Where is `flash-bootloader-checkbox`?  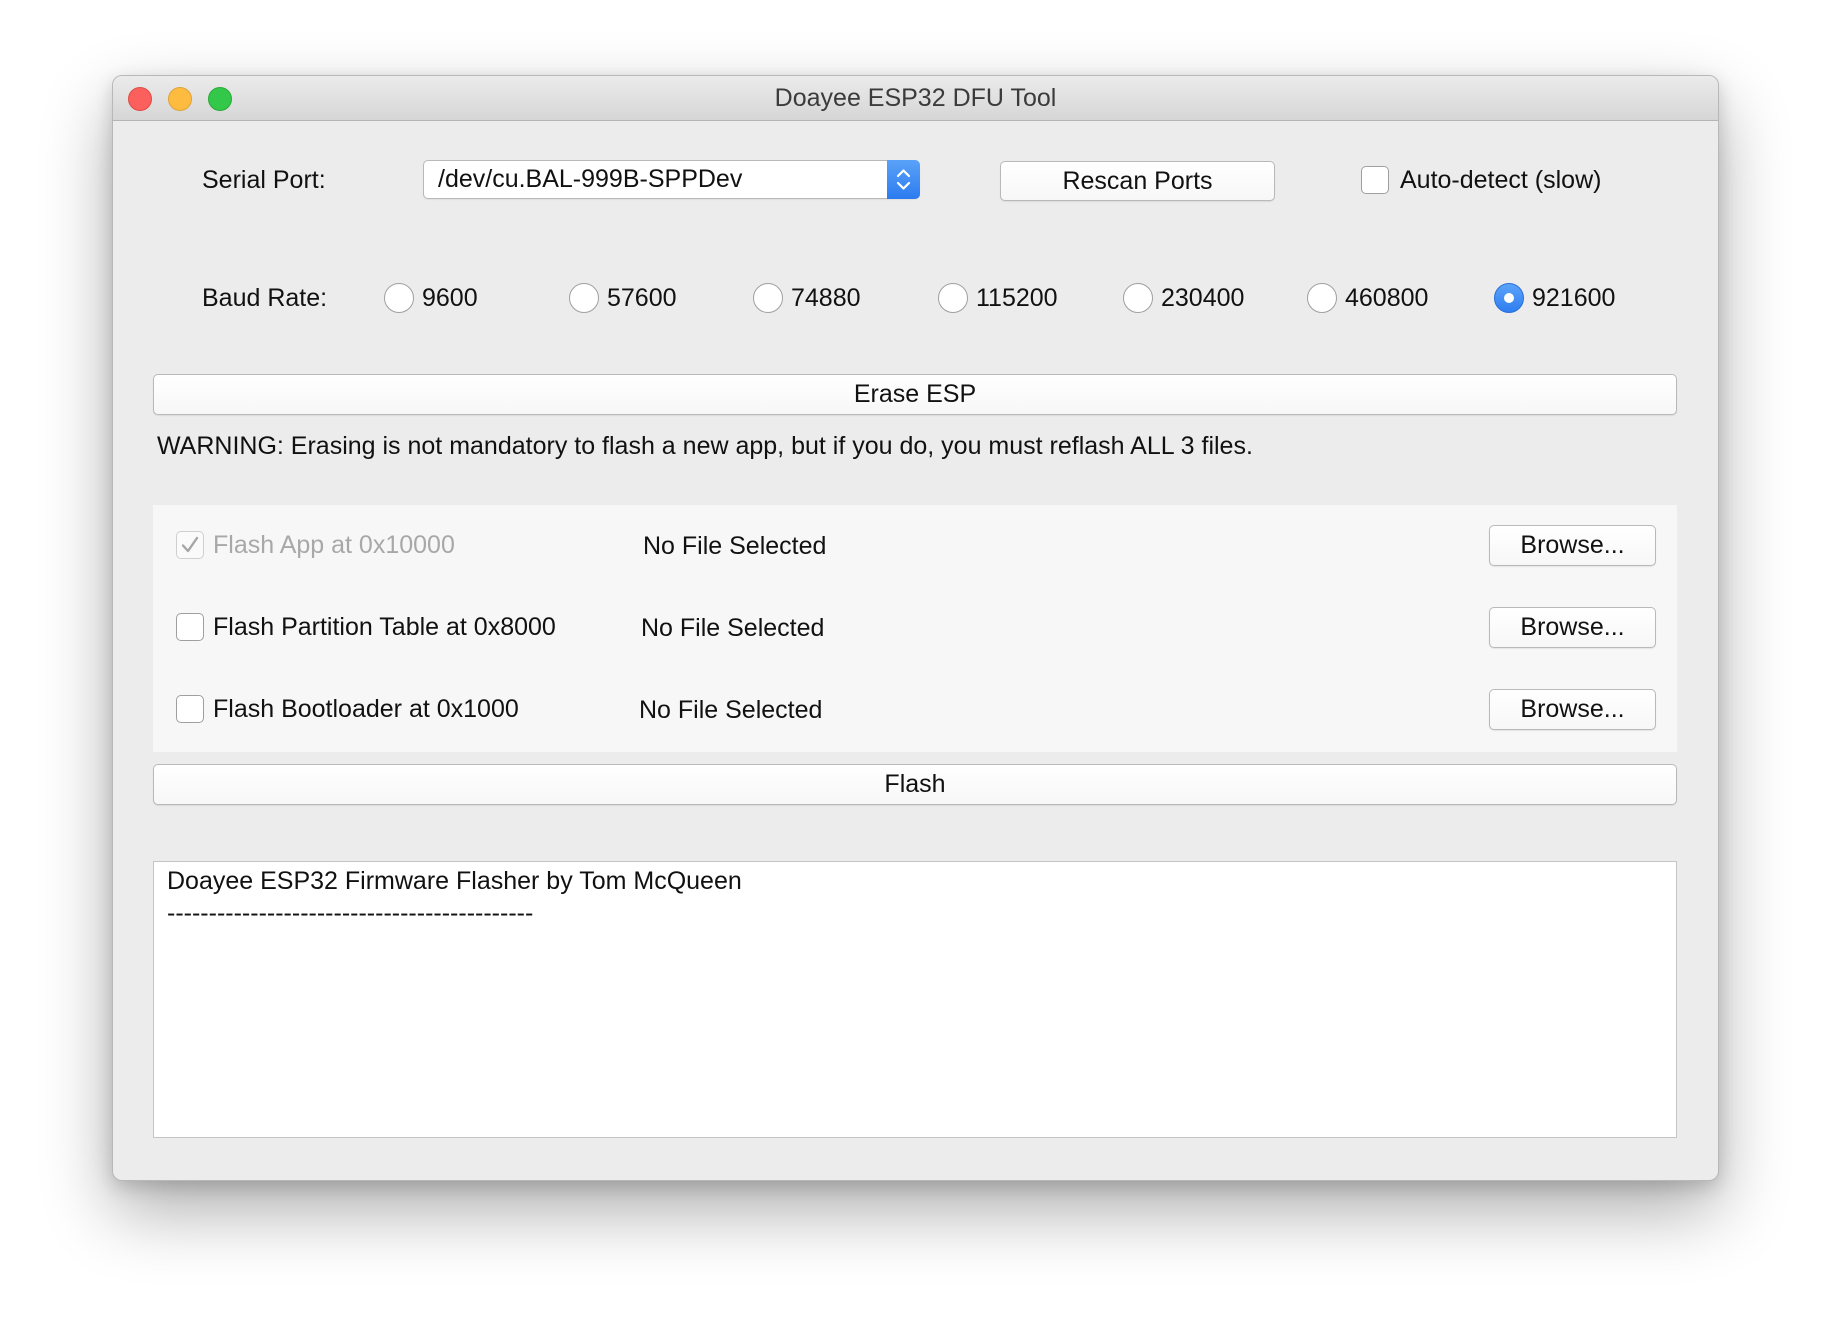 flash-bootloader-checkbox is located at coordinates (190, 709).